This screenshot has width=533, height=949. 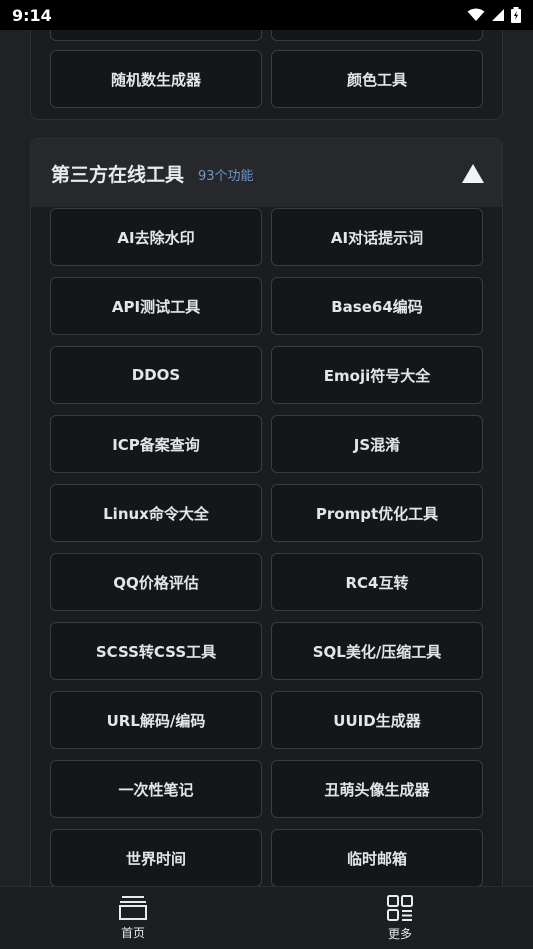 I want to click on tool-button: URL解码/编码, so click(x=156, y=720).